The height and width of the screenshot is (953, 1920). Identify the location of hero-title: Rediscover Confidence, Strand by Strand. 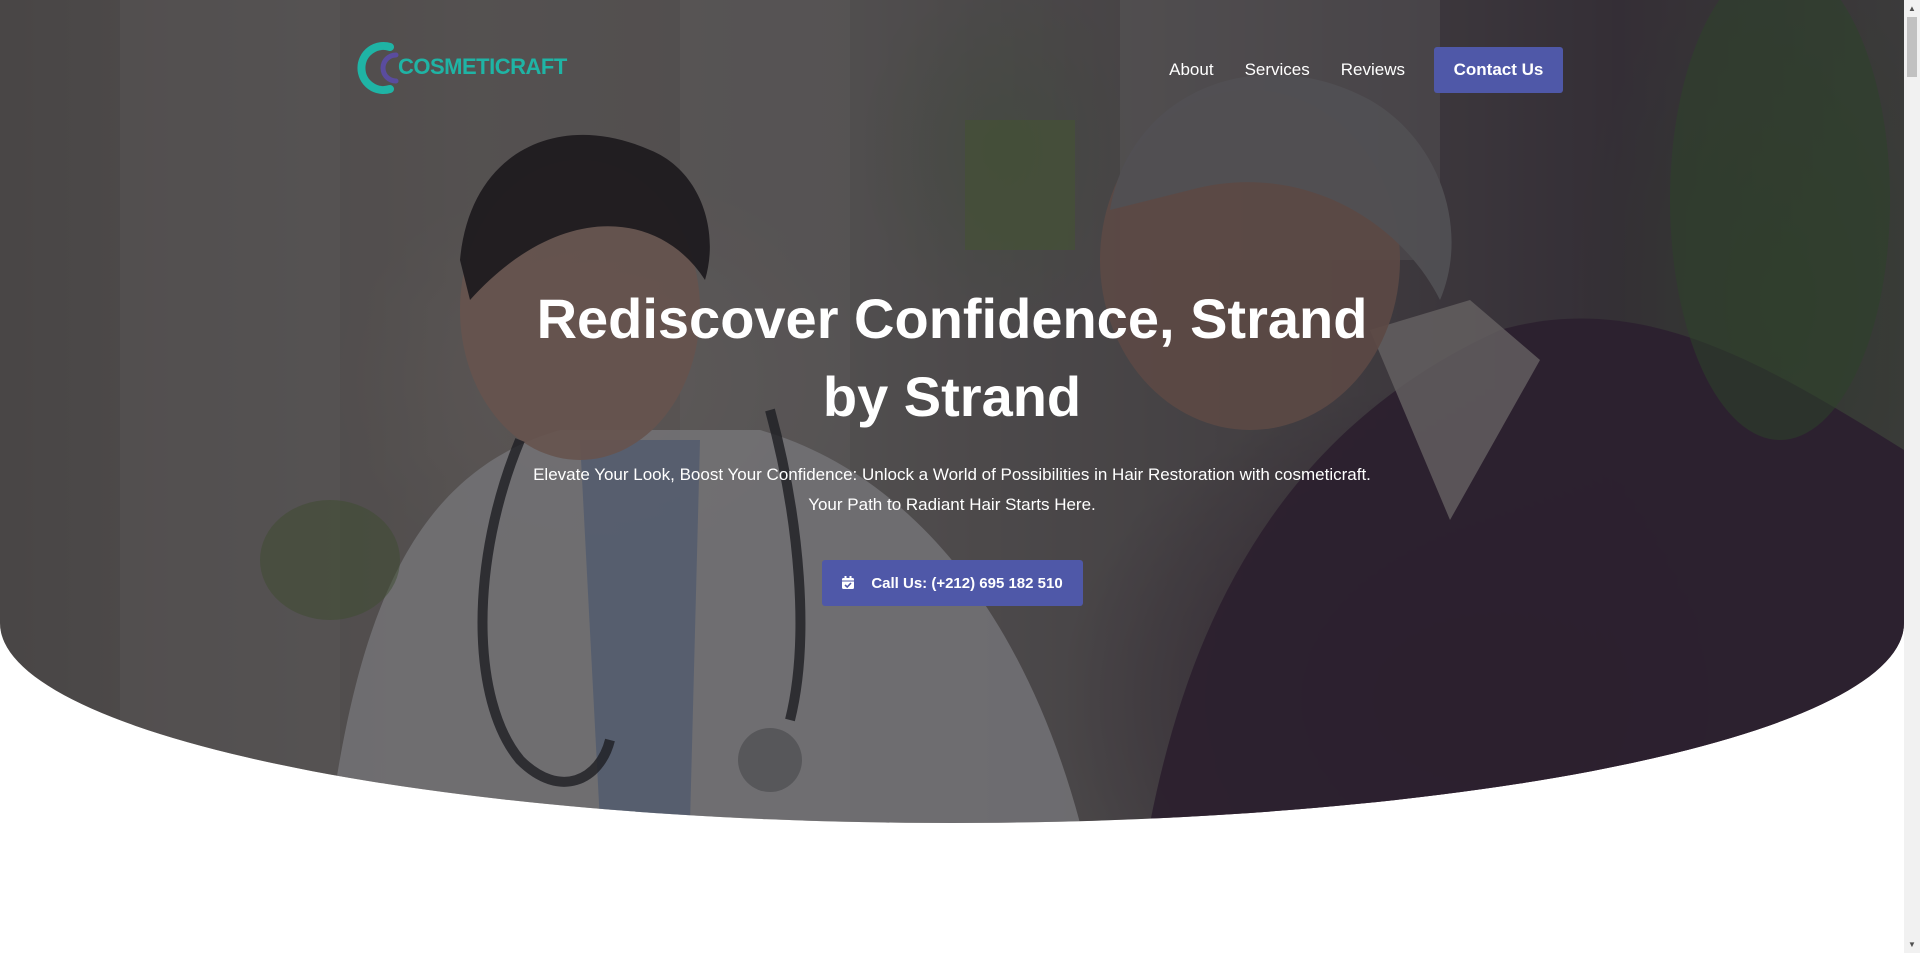
(952, 357).